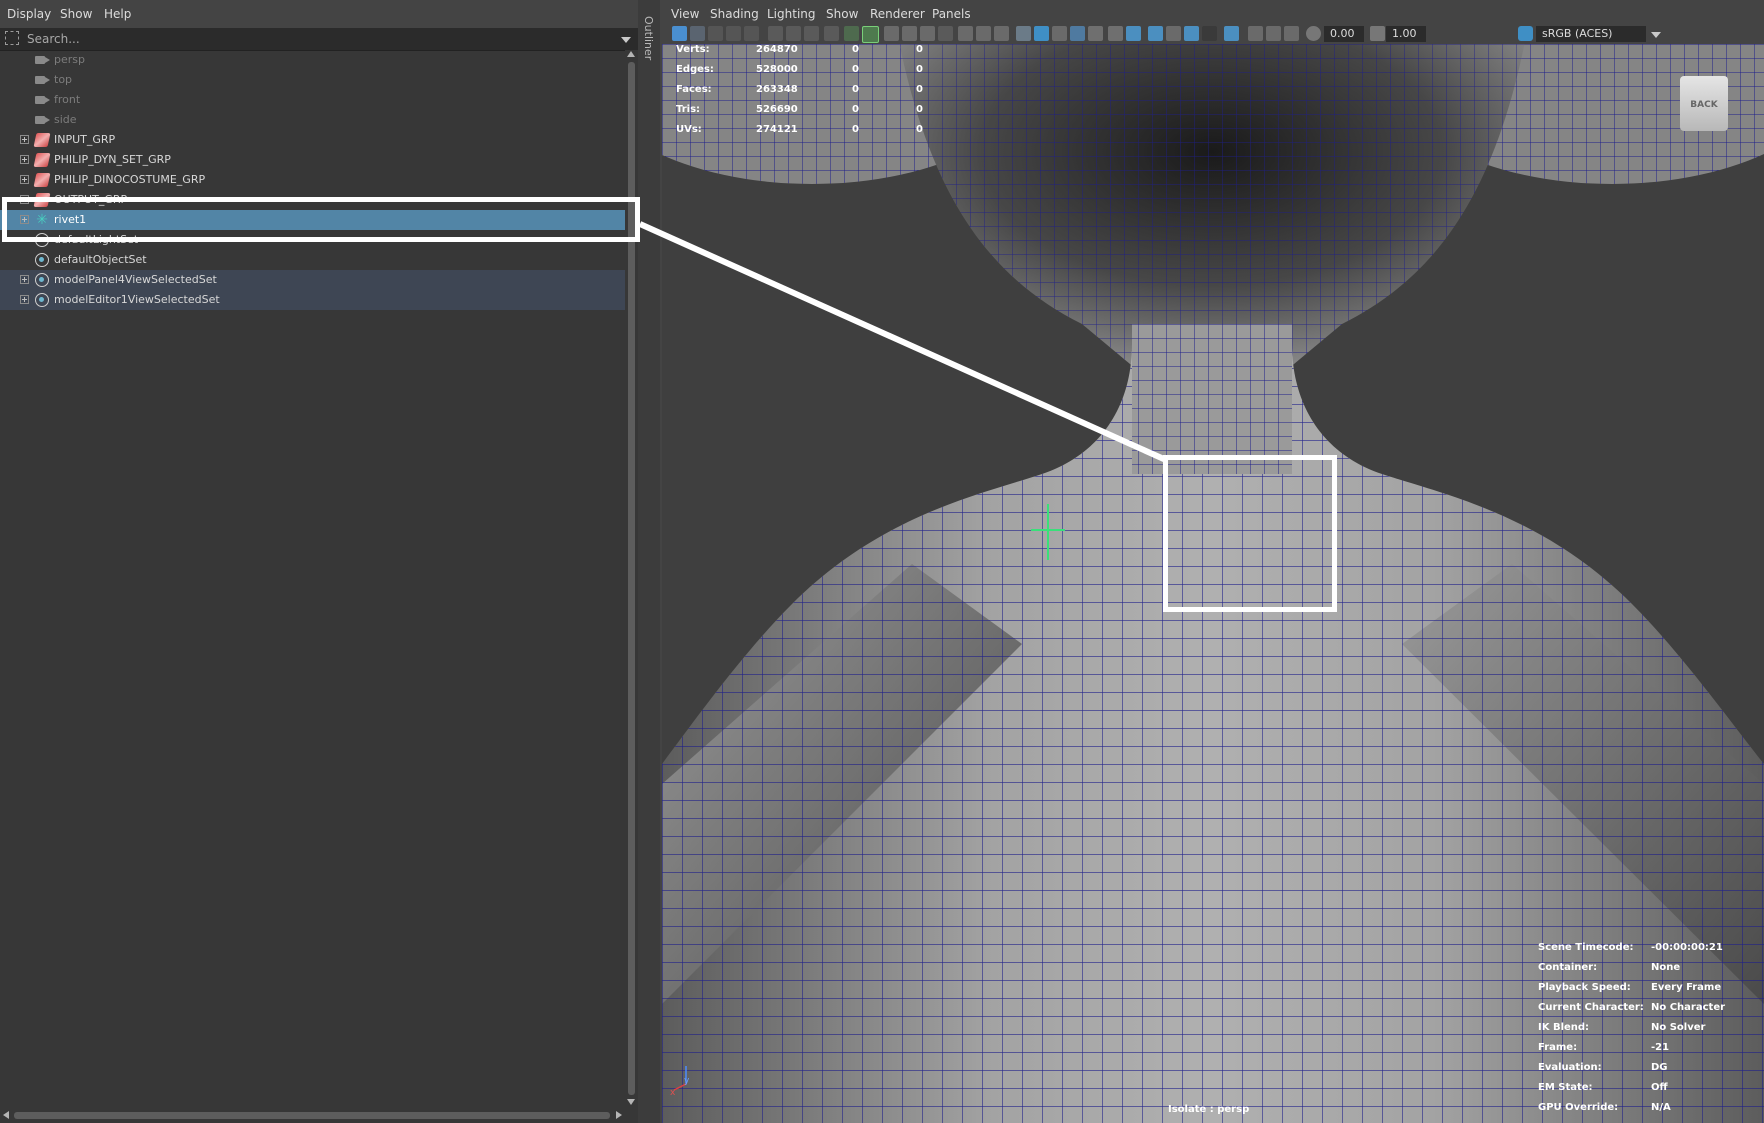 The width and height of the screenshot is (1764, 1123). I want to click on film-gate-icon, so click(909, 33).